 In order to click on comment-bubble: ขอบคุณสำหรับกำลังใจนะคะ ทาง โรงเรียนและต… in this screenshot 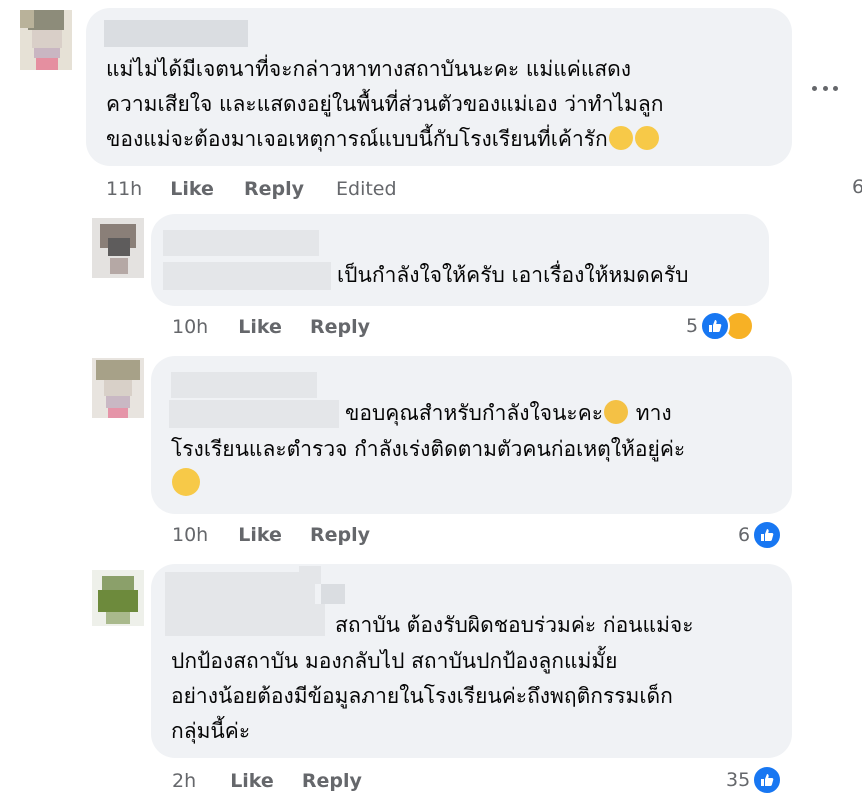, I will do `click(471, 435)`.